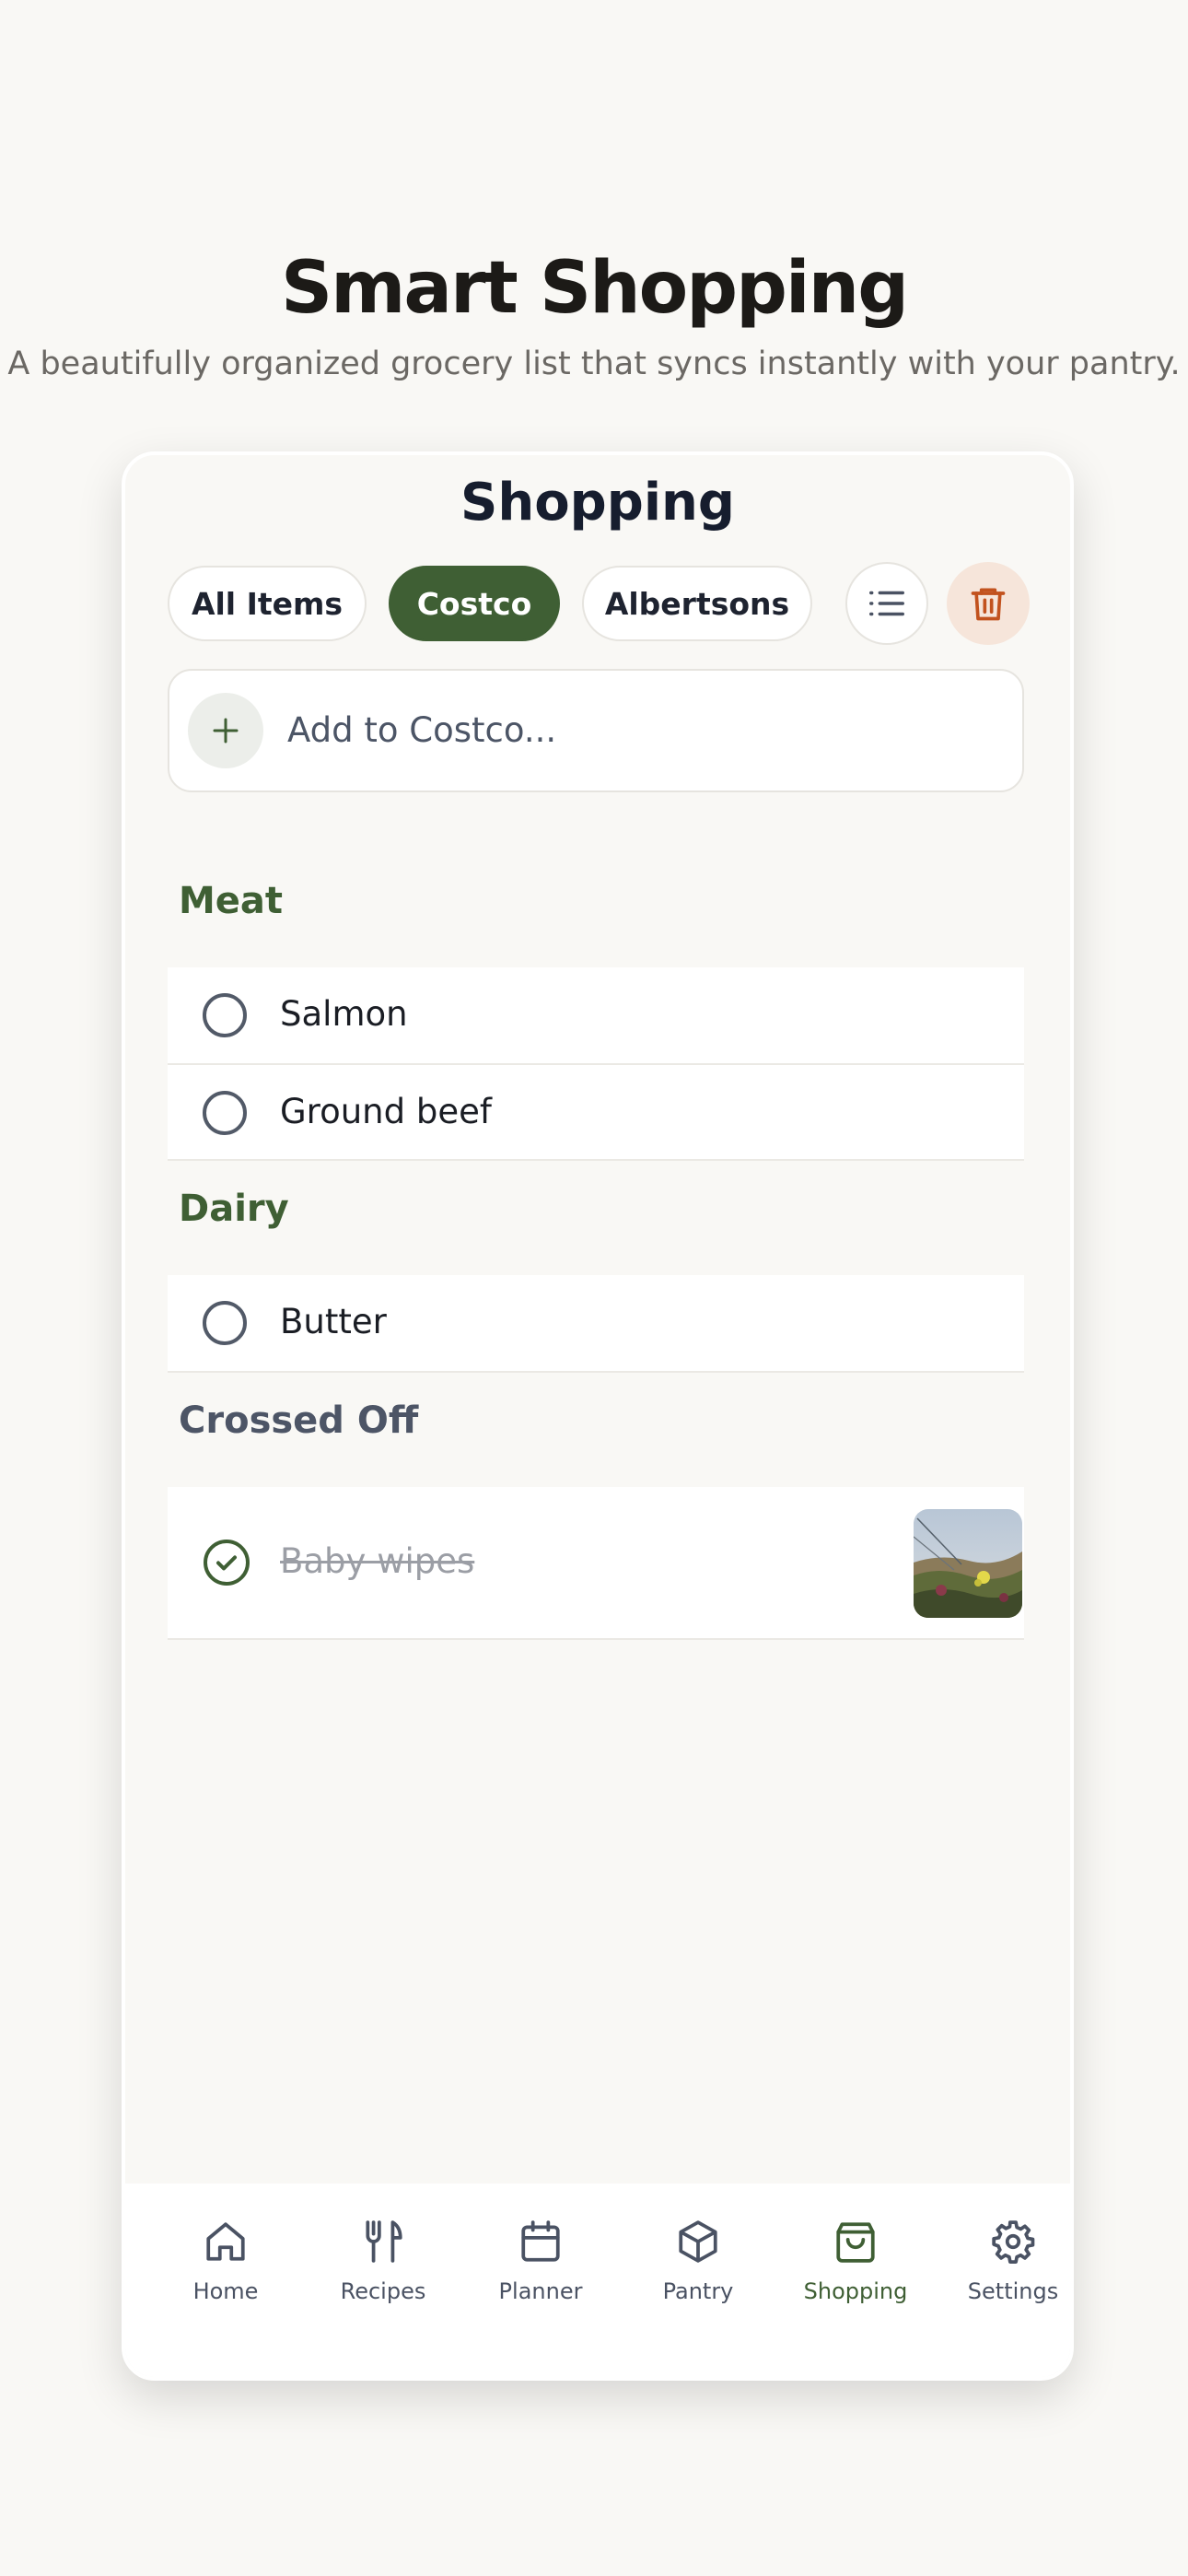  What do you see at coordinates (596, 1016) in the screenshot?
I see `list-item: Salmon` at bounding box center [596, 1016].